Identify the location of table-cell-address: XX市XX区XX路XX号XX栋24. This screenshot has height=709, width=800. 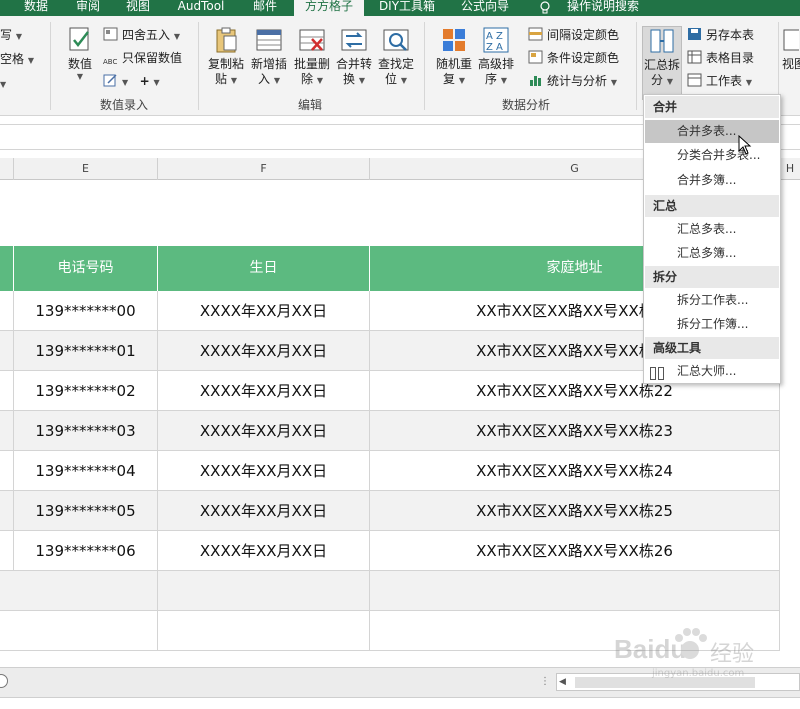
(575, 471).